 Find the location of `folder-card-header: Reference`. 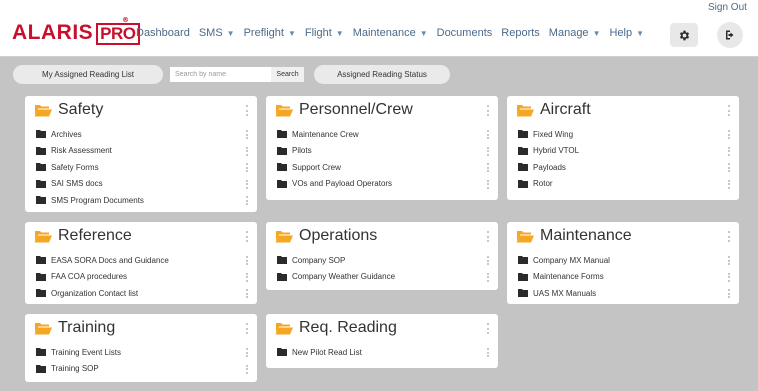

folder-card-header: Reference is located at coordinates (141, 236).